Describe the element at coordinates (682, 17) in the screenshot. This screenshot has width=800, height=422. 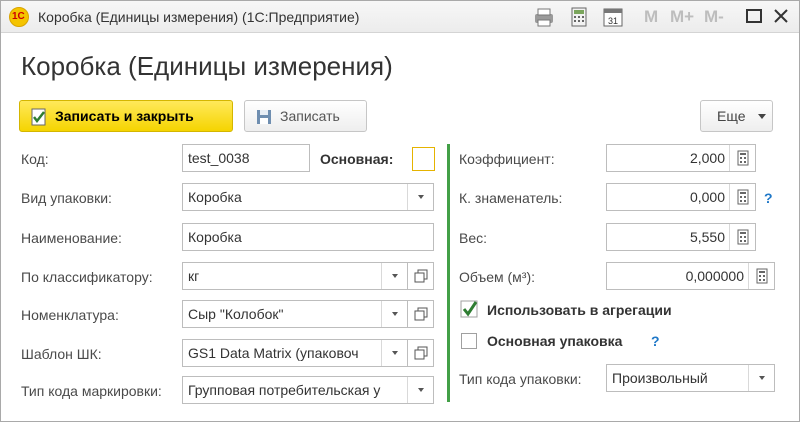
I see `m-plus-icon: M+` at that location.